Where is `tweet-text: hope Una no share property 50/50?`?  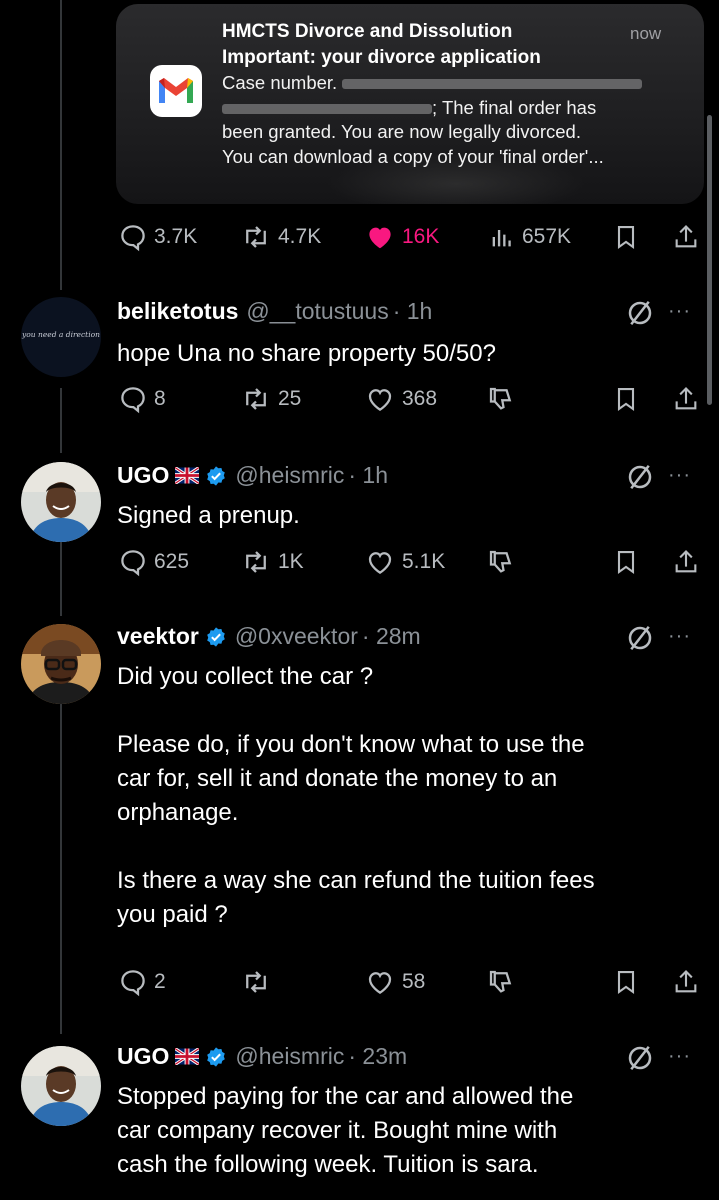 tweet-text: hope Una no share property 50/50? is located at coordinates (407, 354).